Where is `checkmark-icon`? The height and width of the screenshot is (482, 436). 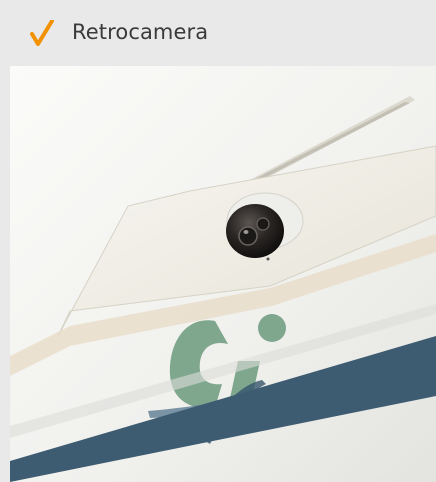 checkmark-icon is located at coordinates (42, 33).